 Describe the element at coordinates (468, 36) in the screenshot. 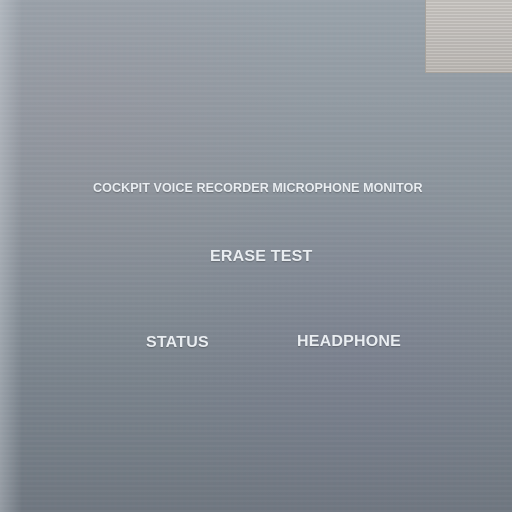

I see `corner-thumbnail-plate` at that location.